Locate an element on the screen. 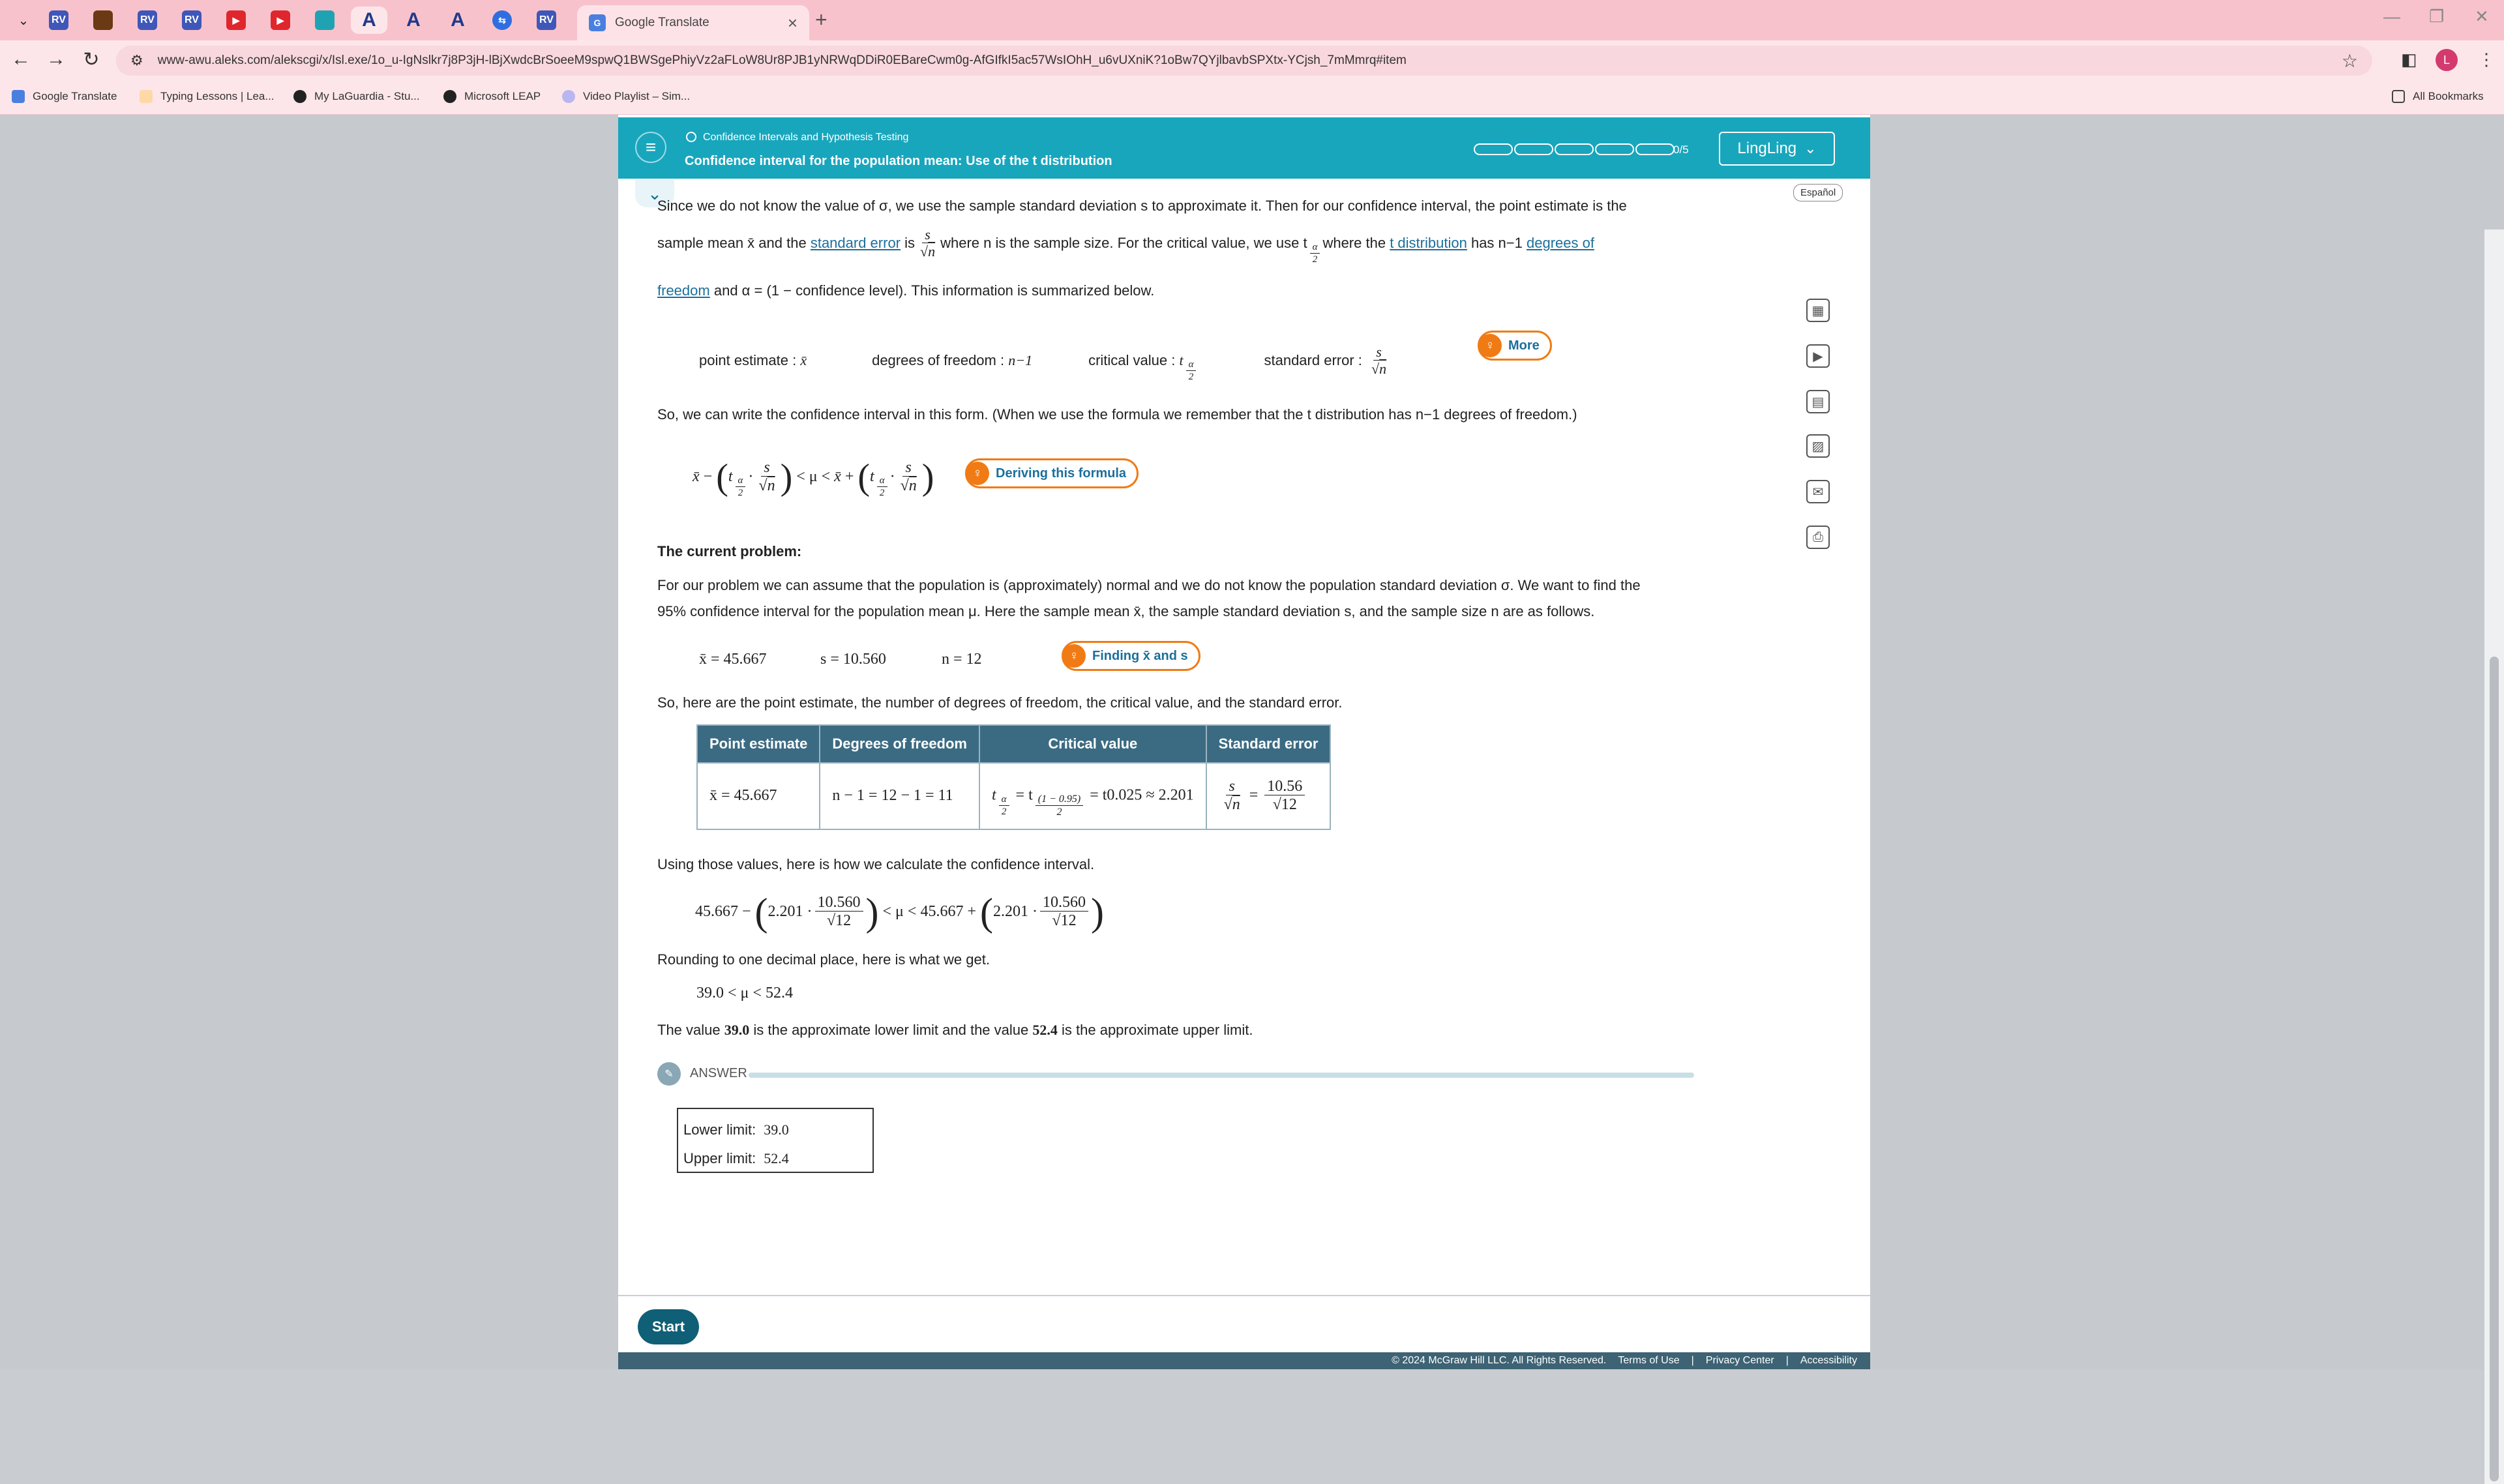 Image resolution: width=2504 pixels, height=1484 pixels. browser-menu-icon: ⋮ is located at coordinates (2486, 60).